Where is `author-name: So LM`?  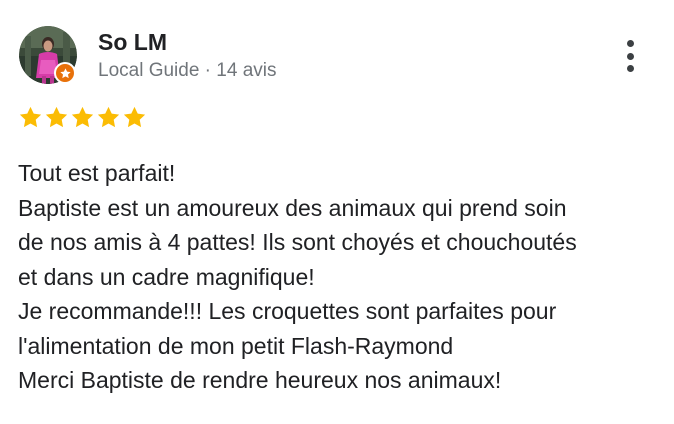 author-name: So LM is located at coordinates (132, 42).